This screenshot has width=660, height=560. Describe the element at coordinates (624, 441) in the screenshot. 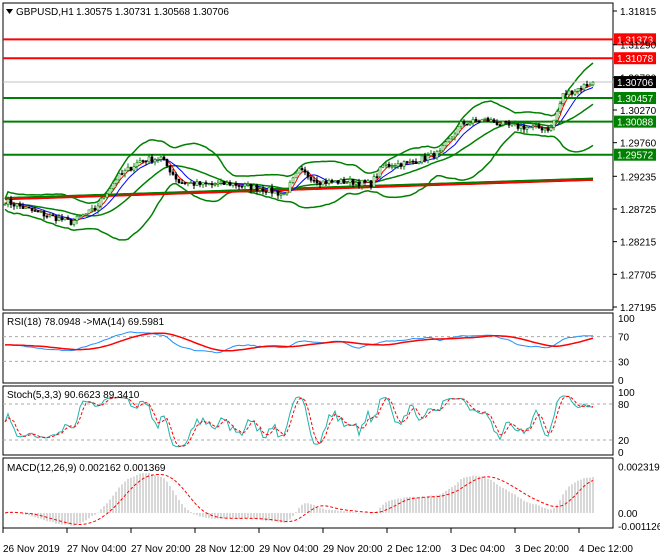

I see `stoch-tick-label: 20` at that location.